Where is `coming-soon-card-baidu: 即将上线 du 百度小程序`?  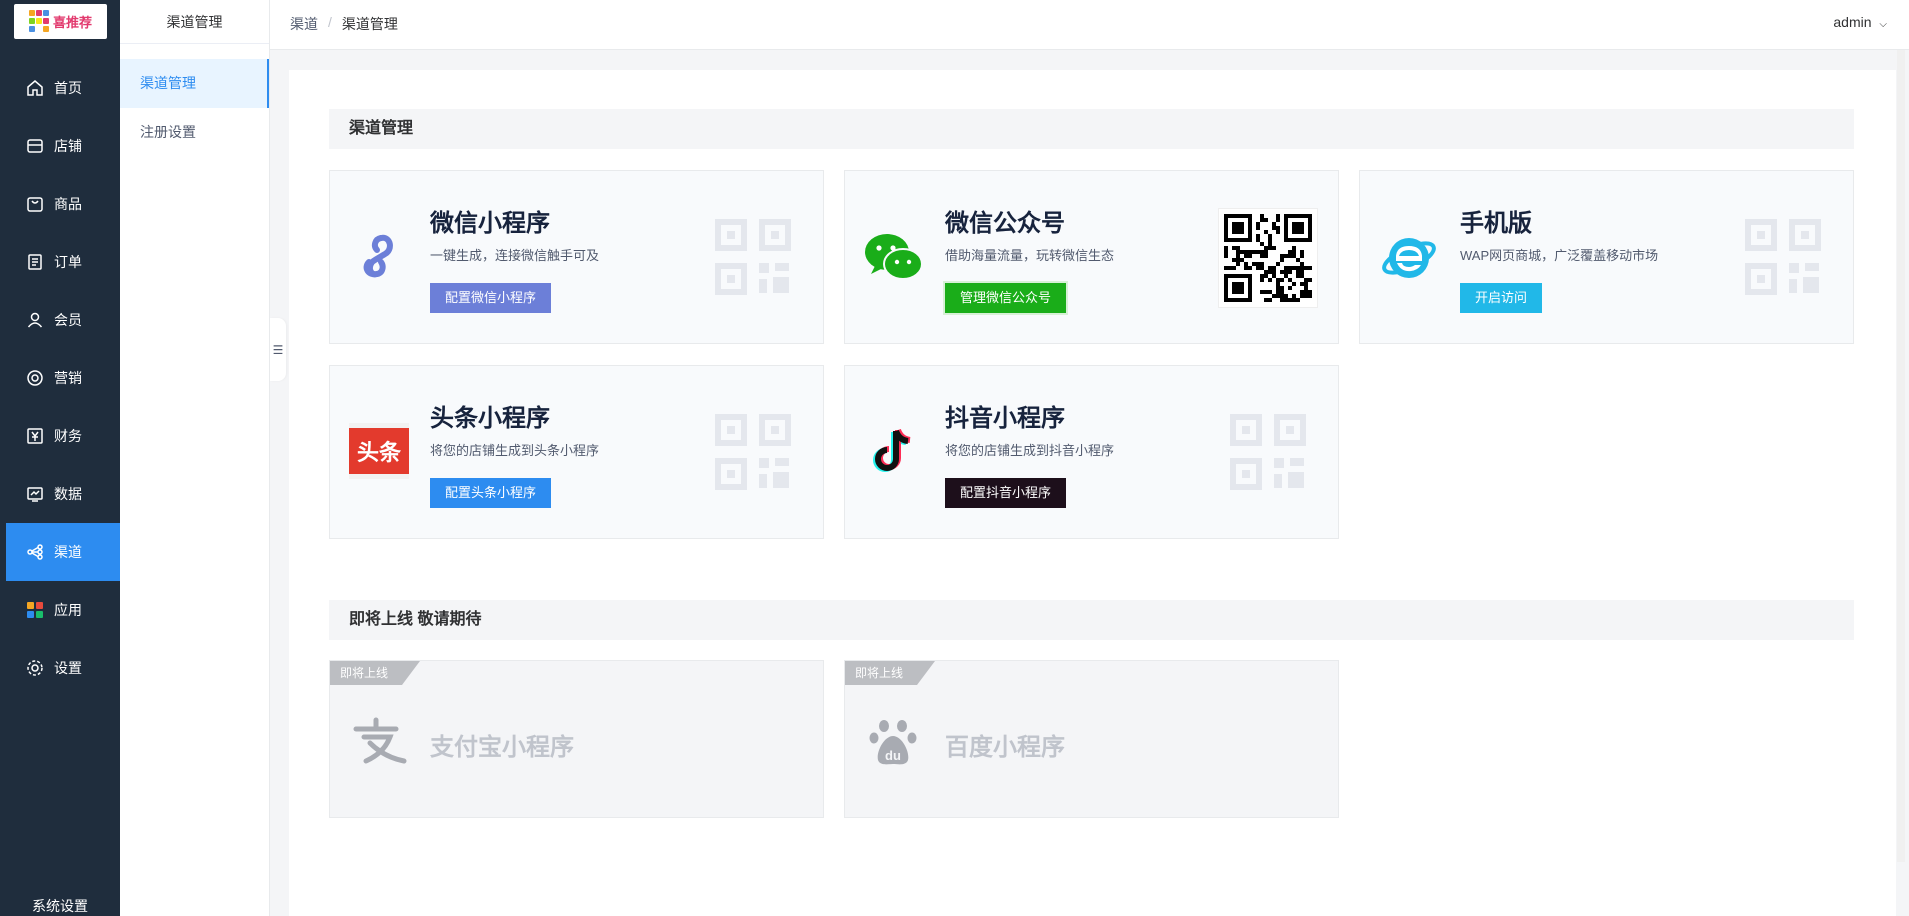
coming-soon-card-baidu: 即将上线 du 百度小程序 is located at coordinates (1091, 739).